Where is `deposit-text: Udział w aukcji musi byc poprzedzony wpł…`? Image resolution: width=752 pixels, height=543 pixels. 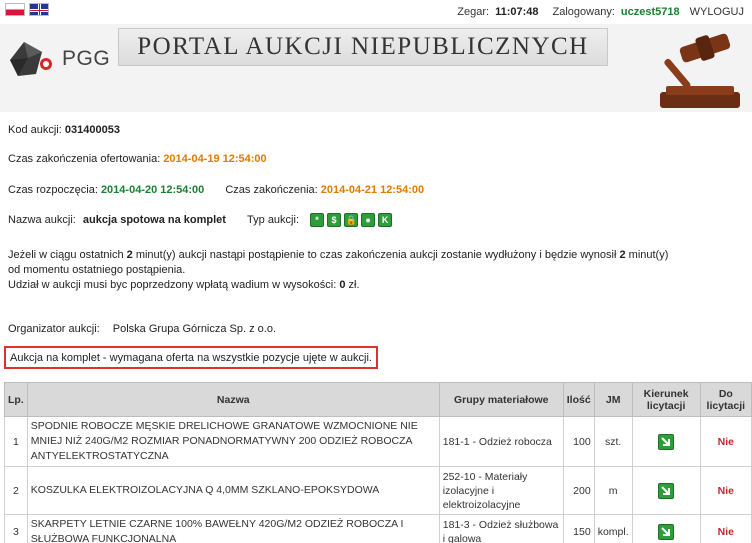 deposit-text: Udział w aukcji musi byc poprzedzony wpł… is located at coordinates (172, 285).